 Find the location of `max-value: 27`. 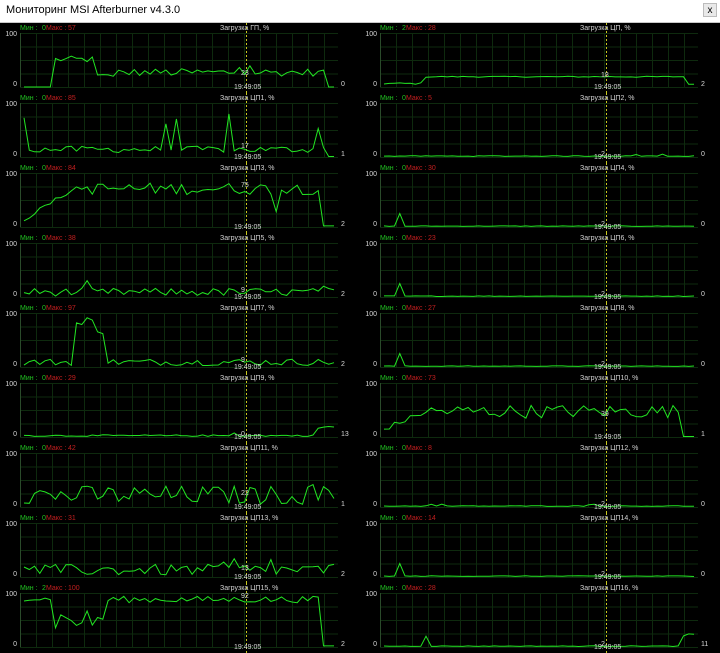

max-value: 27 is located at coordinates (432, 308).